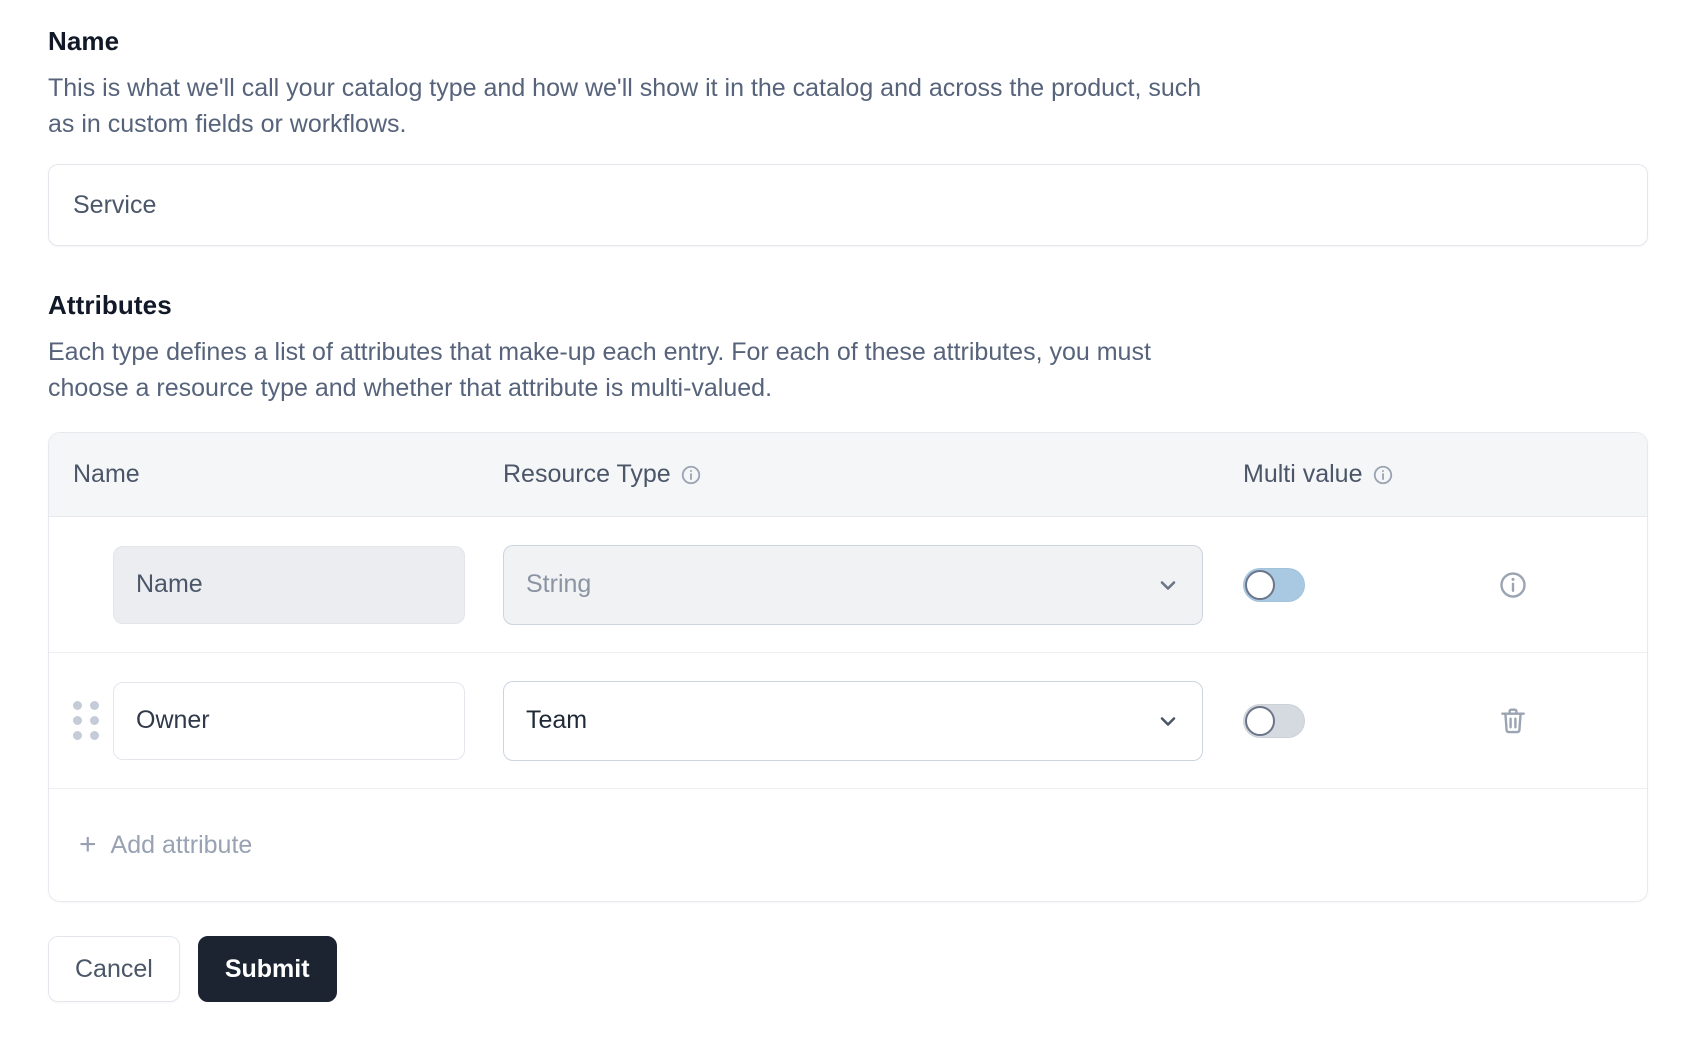  I want to click on add-attribute-row: + Add attribute, so click(848, 845).